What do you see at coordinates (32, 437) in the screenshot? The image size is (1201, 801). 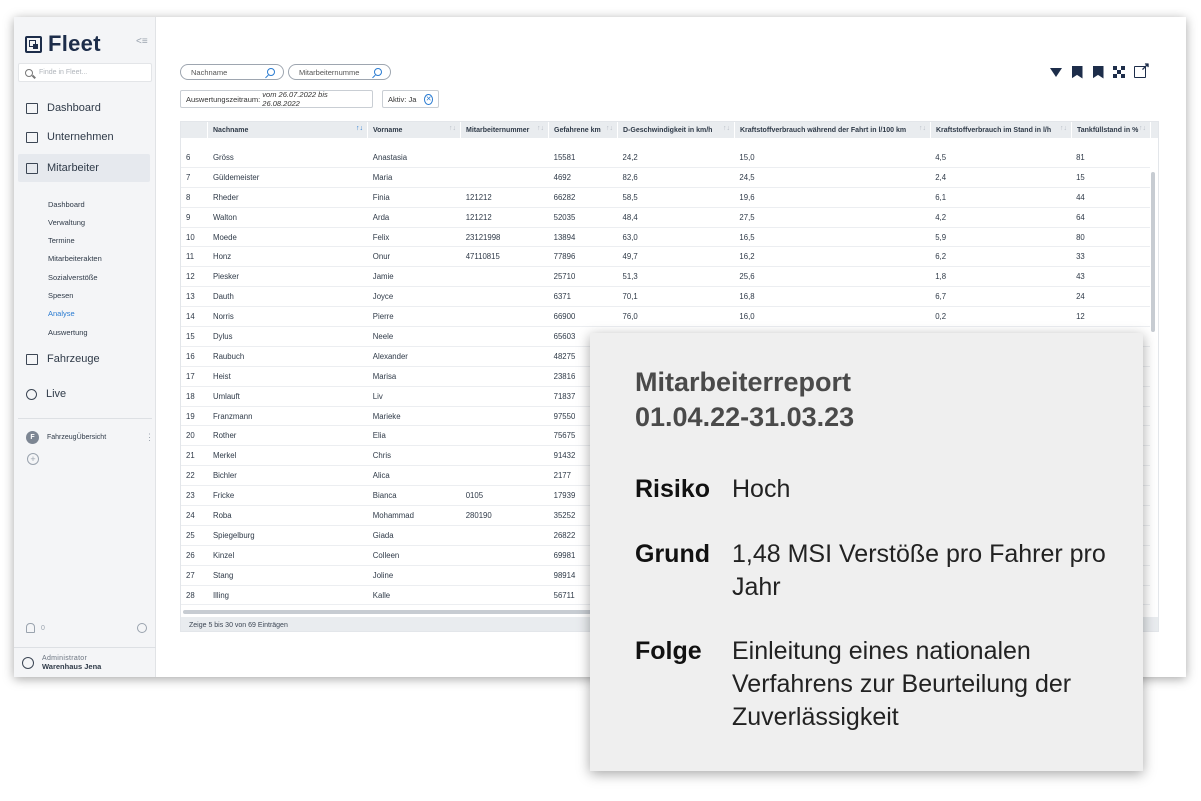 I see `favorite-badge: F` at bounding box center [32, 437].